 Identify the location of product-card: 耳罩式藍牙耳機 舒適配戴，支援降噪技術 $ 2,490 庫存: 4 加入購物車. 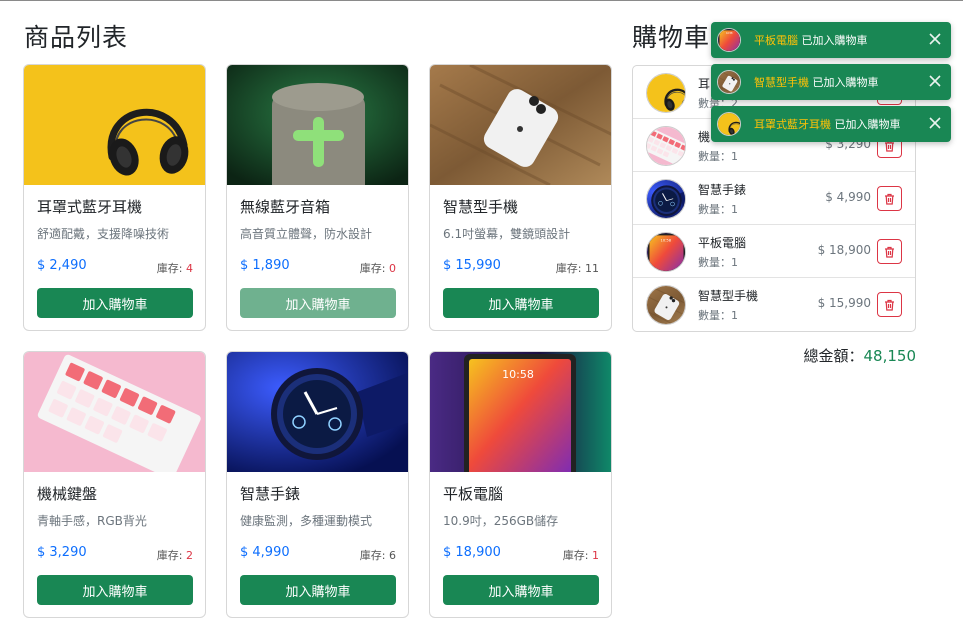
(114, 197).